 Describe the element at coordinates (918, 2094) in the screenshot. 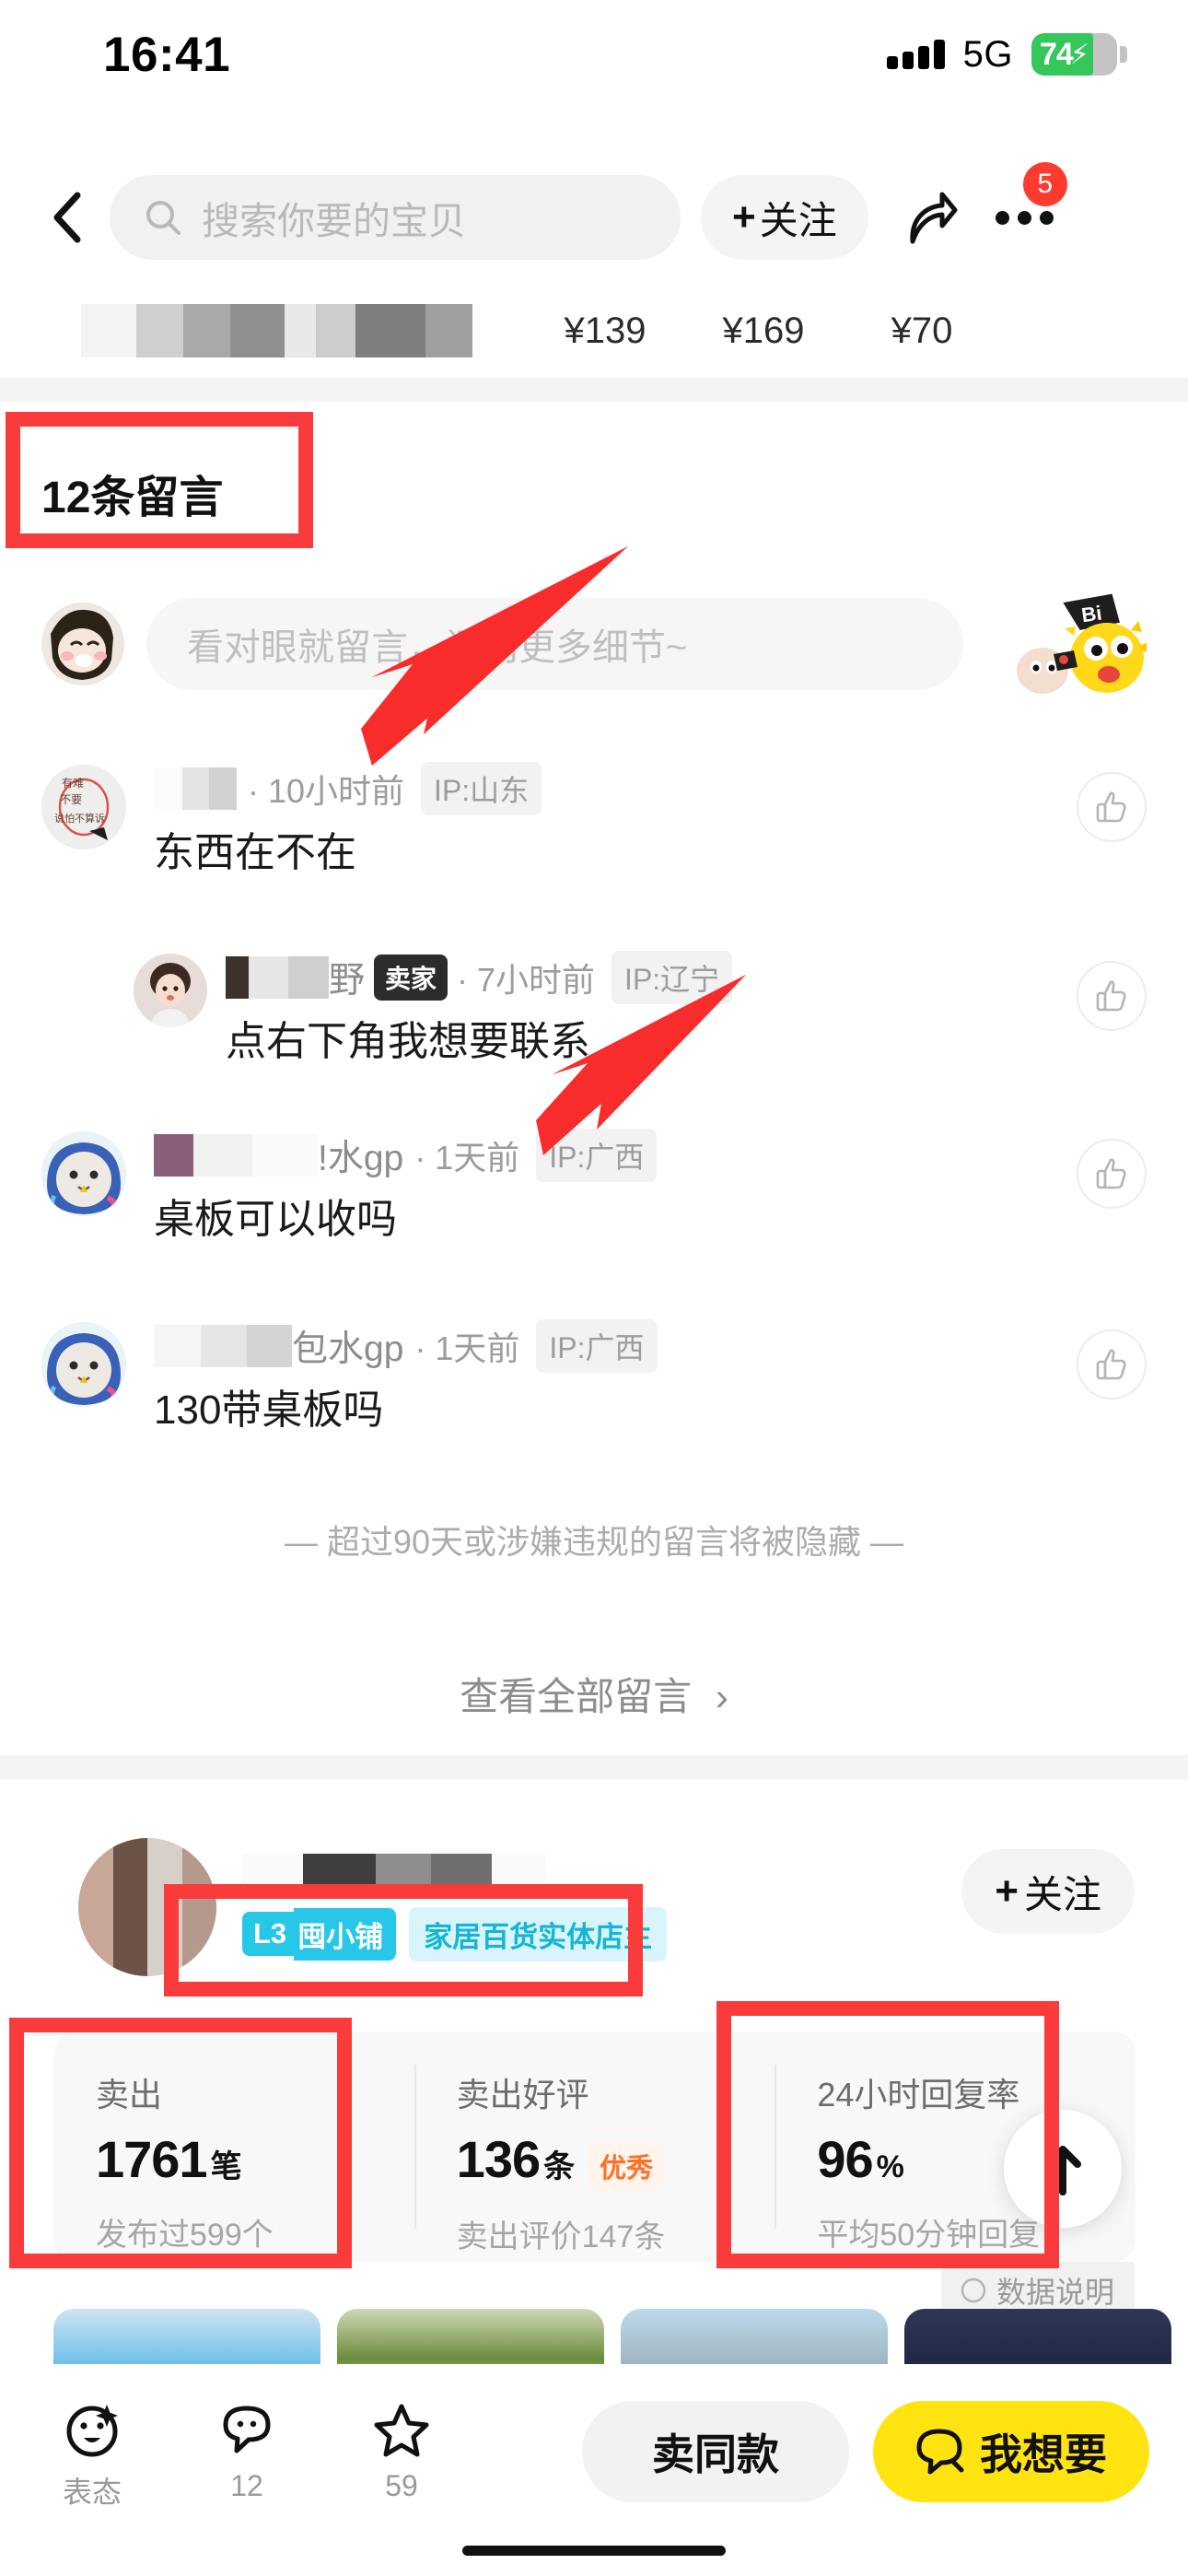

I see `stat-label: 24小时回复率` at that location.